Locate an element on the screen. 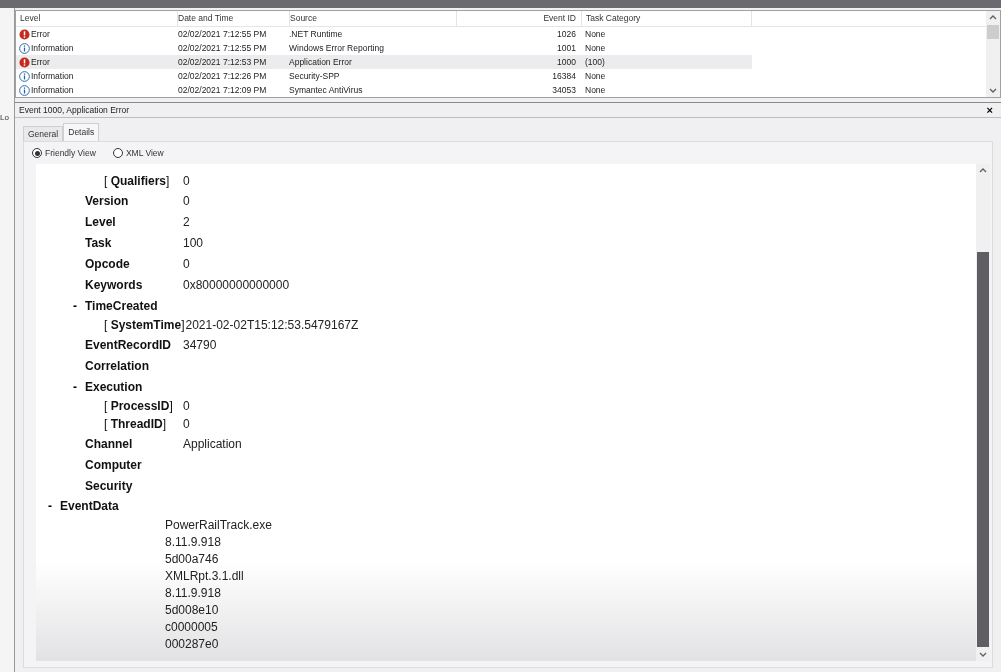 This screenshot has width=1001, height=672. details-title: Event 1000, Application Error is located at coordinates (74, 110).